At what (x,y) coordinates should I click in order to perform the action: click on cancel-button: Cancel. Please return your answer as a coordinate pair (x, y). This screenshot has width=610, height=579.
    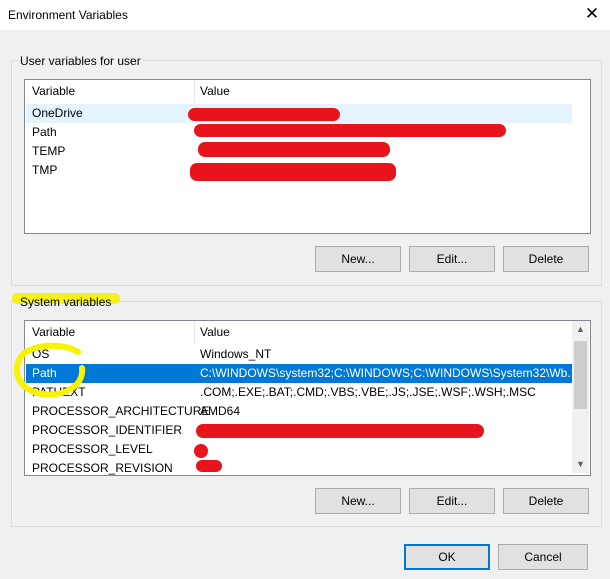
    Looking at the image, I should click on (543, 557).